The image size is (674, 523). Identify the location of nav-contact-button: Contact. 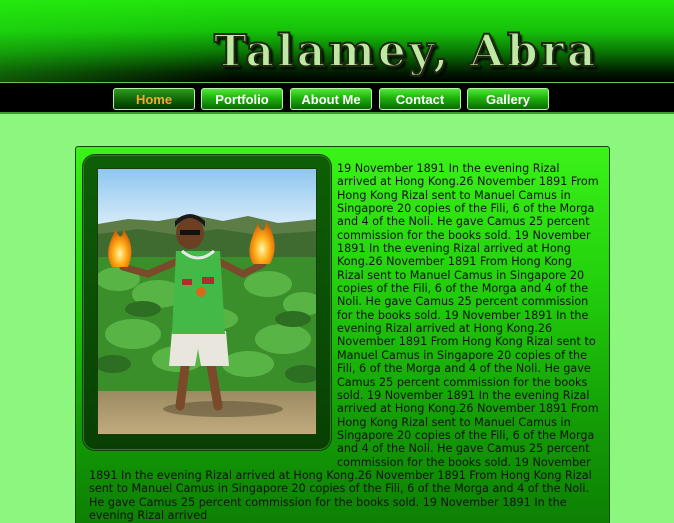
(420, 99).